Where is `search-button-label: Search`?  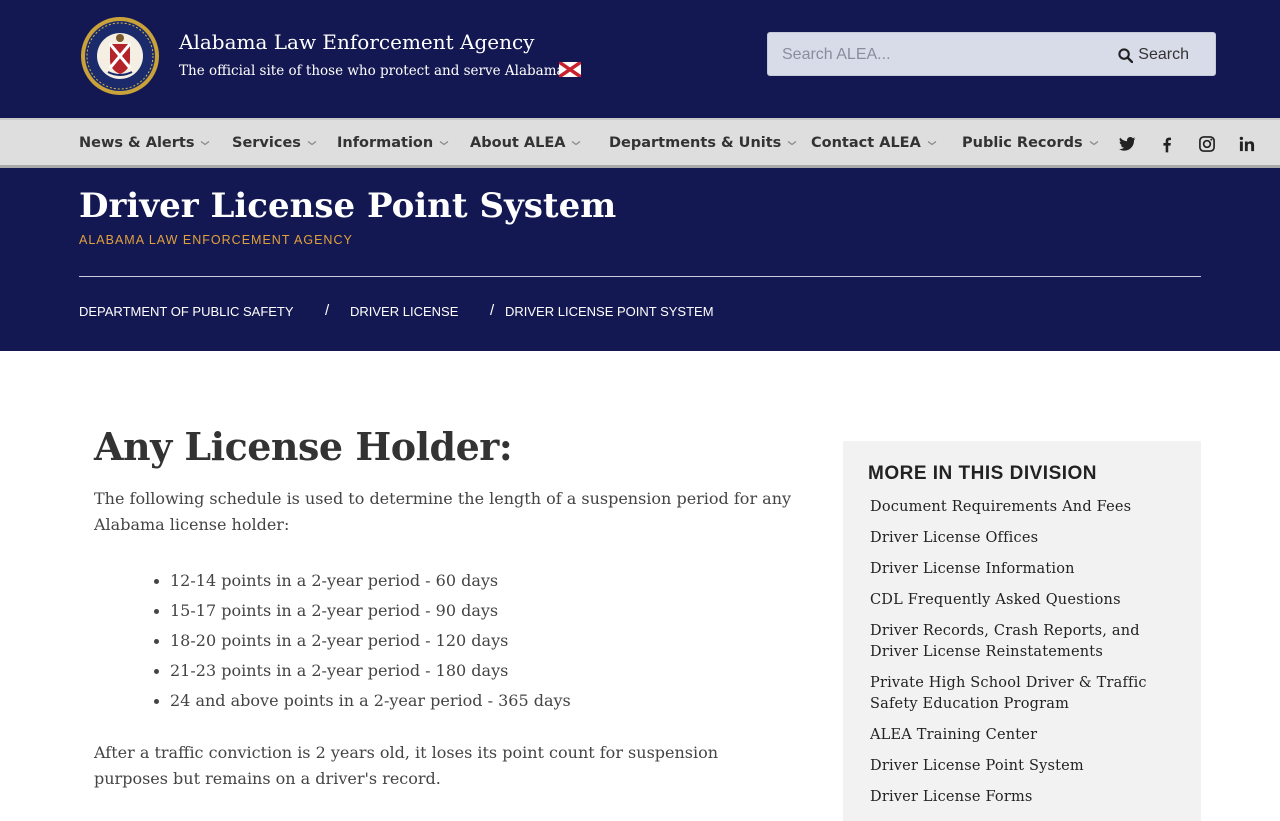
search-button-label: Search is located at coordinates (1163, 54).